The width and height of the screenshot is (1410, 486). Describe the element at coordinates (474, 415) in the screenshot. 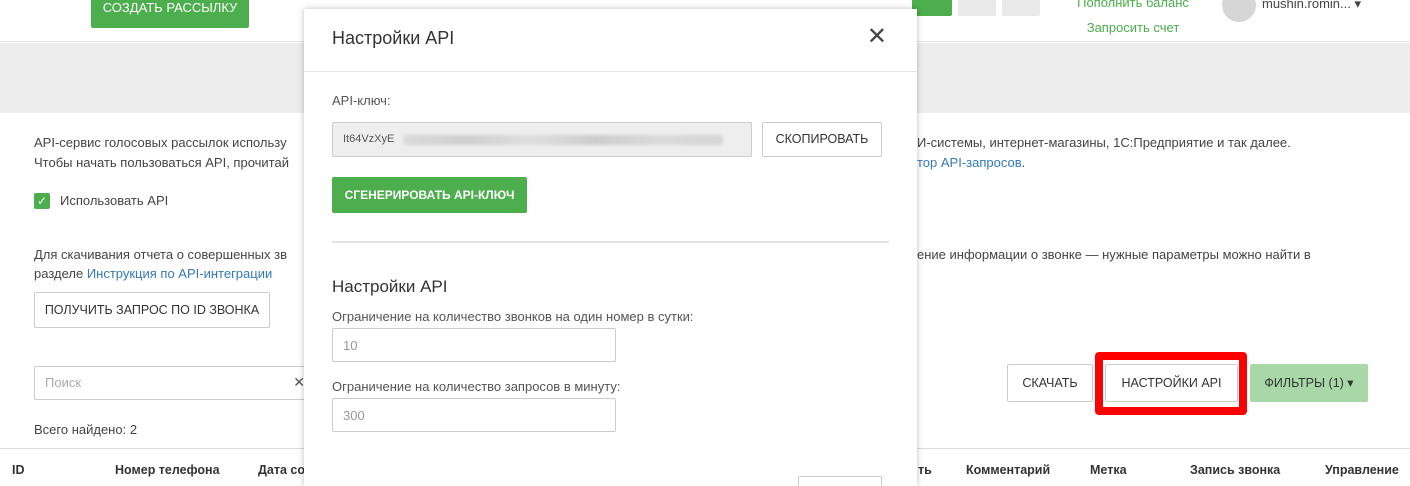

I see `requests-limit-input: 300` at that location.